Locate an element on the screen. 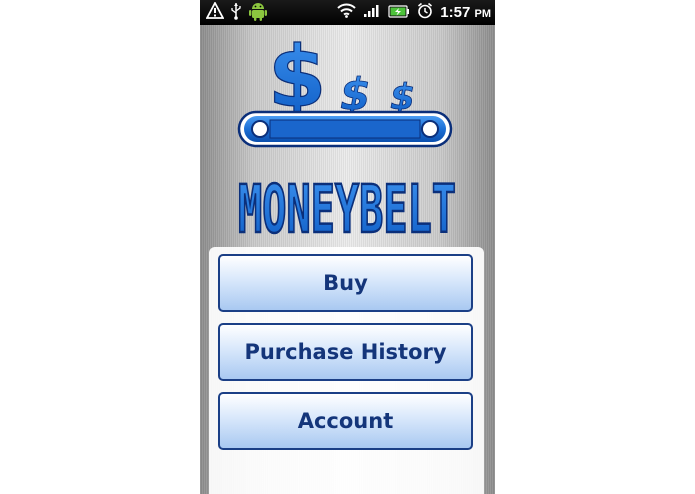 This screenshot has height=494, width=695. account-button: Account is located at coordinates (345, 421).